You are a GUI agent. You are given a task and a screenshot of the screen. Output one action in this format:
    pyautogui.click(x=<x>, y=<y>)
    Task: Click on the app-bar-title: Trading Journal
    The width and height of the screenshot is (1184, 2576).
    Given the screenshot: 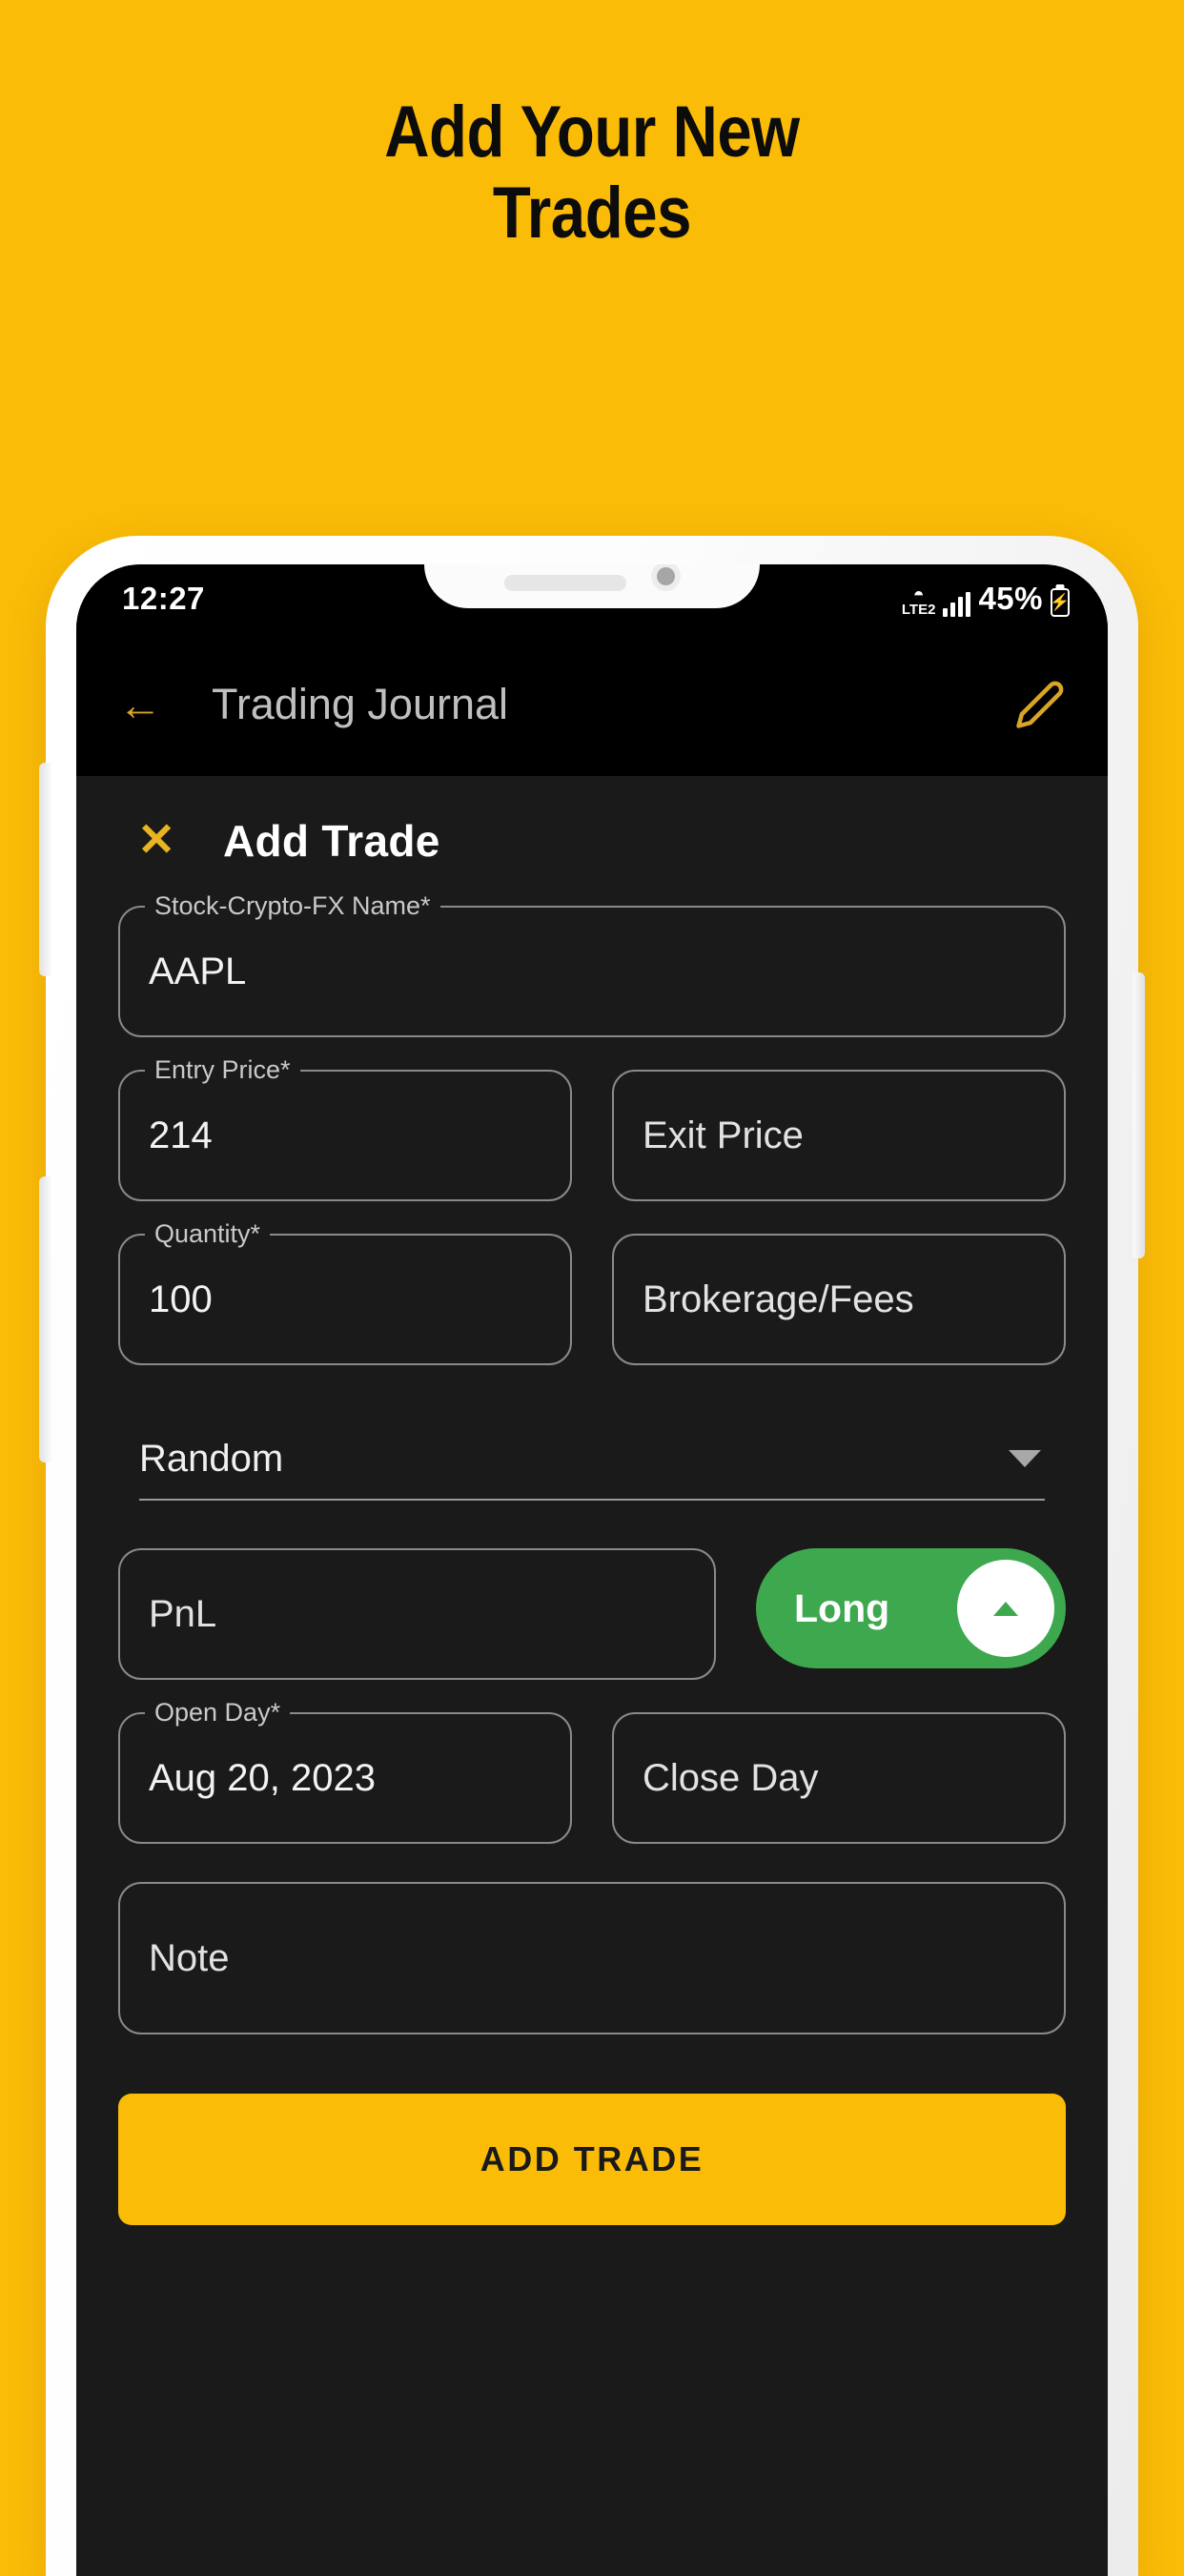 What is the action you would take?
    pyautogui.click(x=360, y=704)
    